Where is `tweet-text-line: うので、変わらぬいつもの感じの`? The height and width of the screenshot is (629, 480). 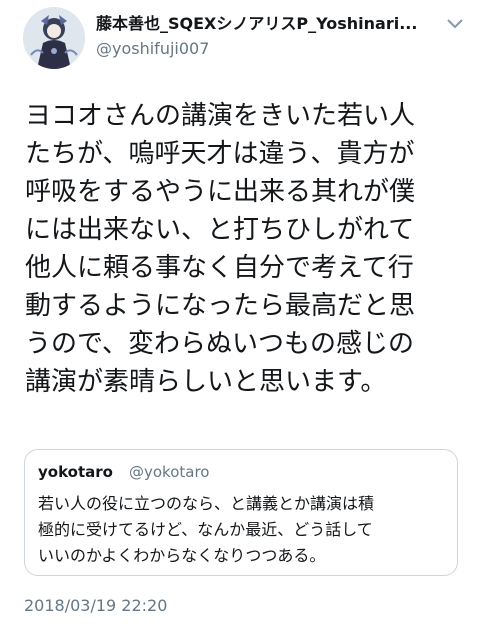 tweet-text-line: うので、変わらぬいつもの感じの is located at coordinates (219, 344).